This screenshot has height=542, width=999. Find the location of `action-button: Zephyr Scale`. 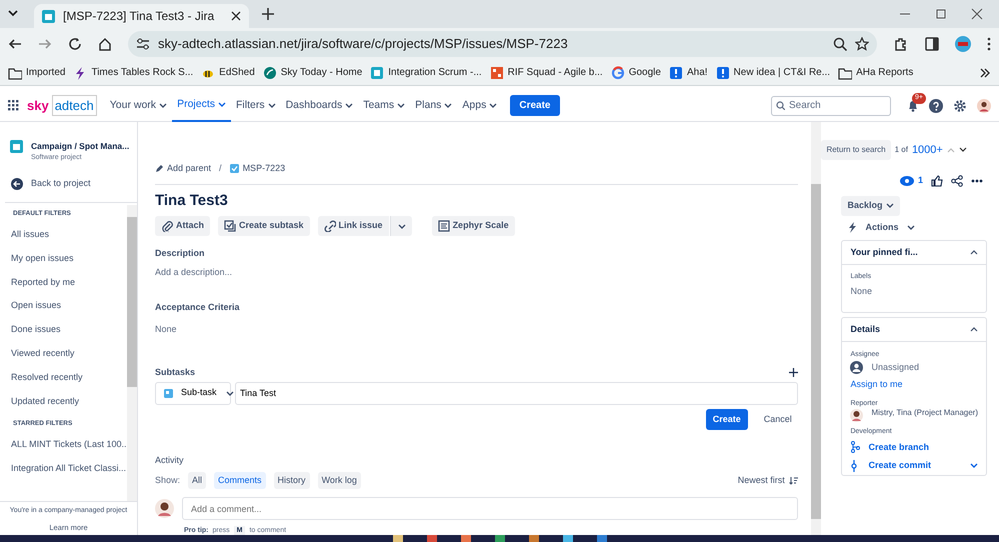

action-button: Zephyr Scale is located at coordinates (473, 226).